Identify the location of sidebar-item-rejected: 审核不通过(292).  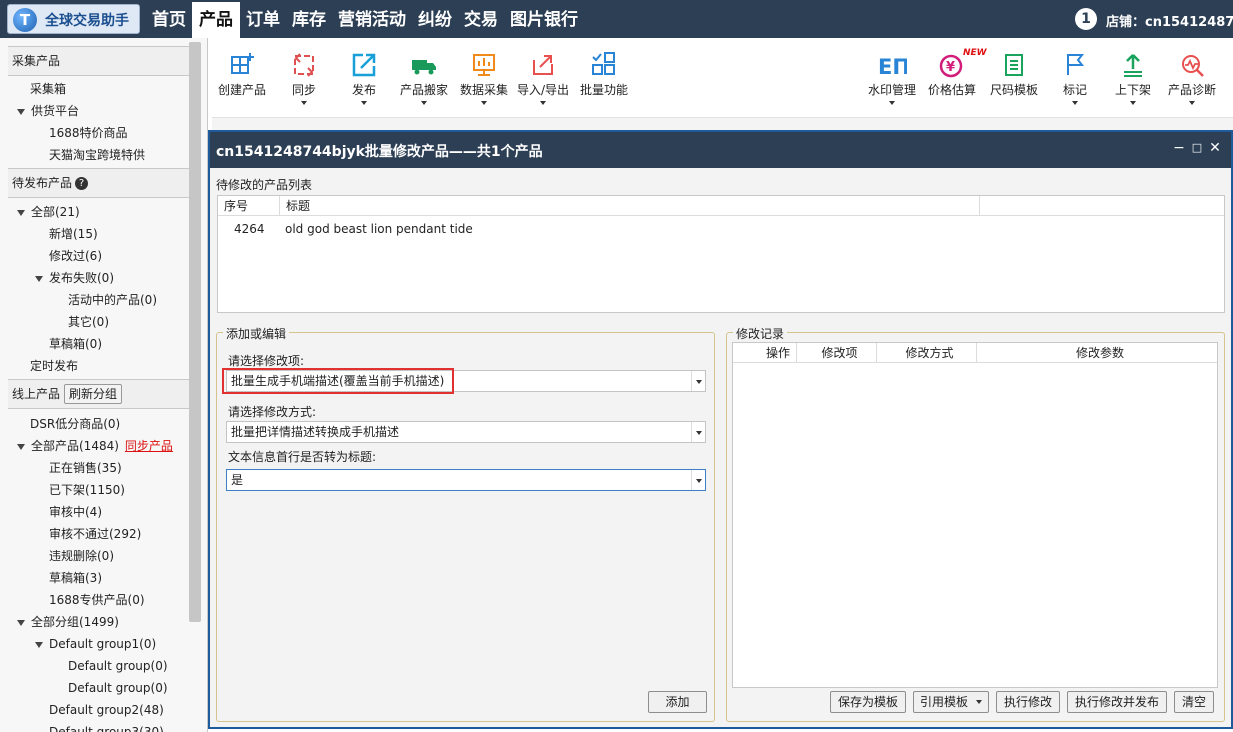
(95, 534).